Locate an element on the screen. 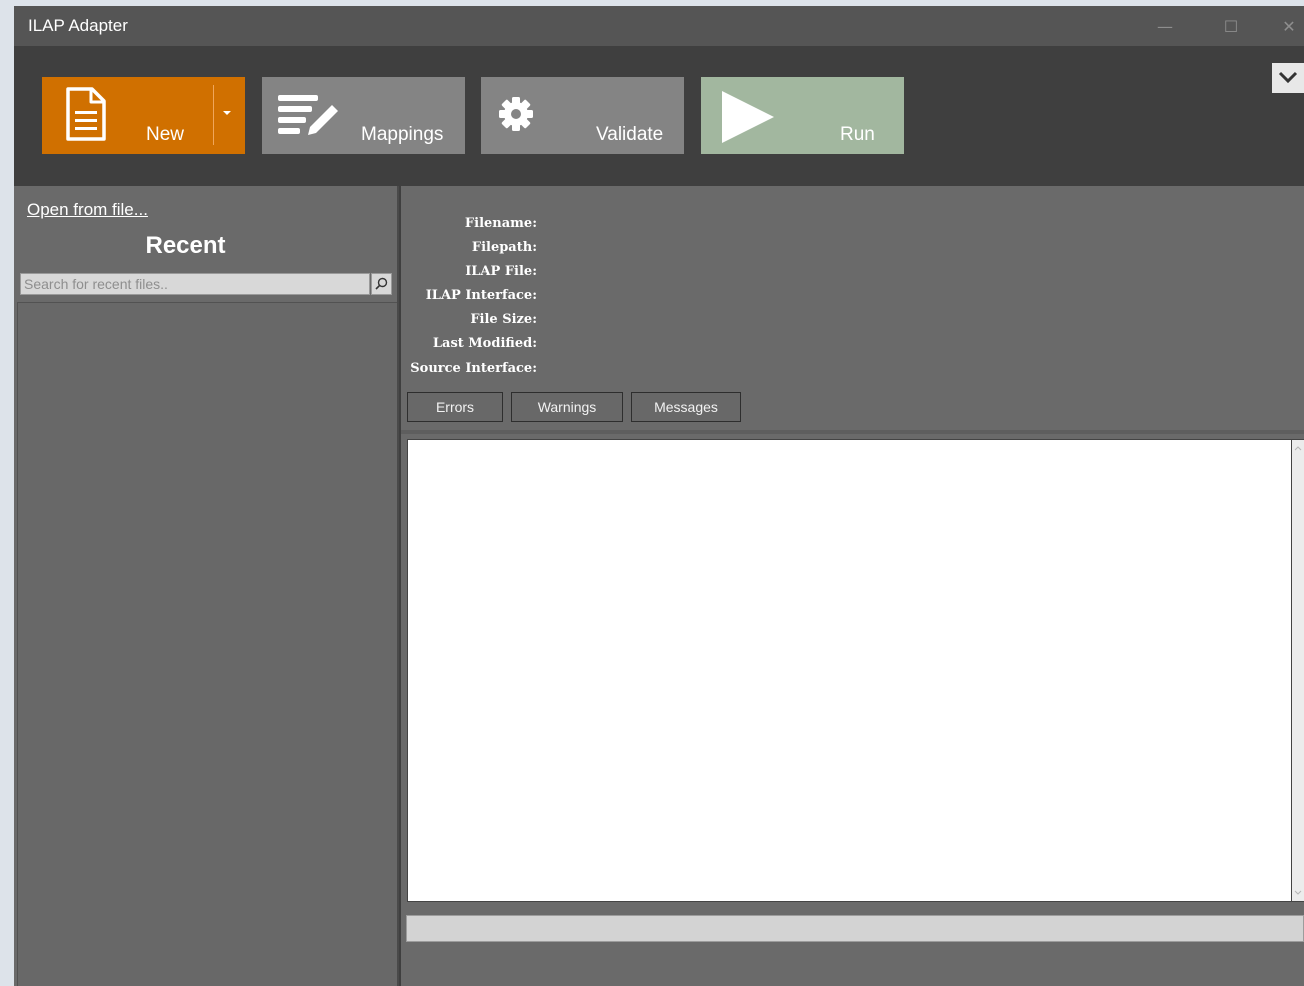  document-icon is located at coordinates (86, 116).